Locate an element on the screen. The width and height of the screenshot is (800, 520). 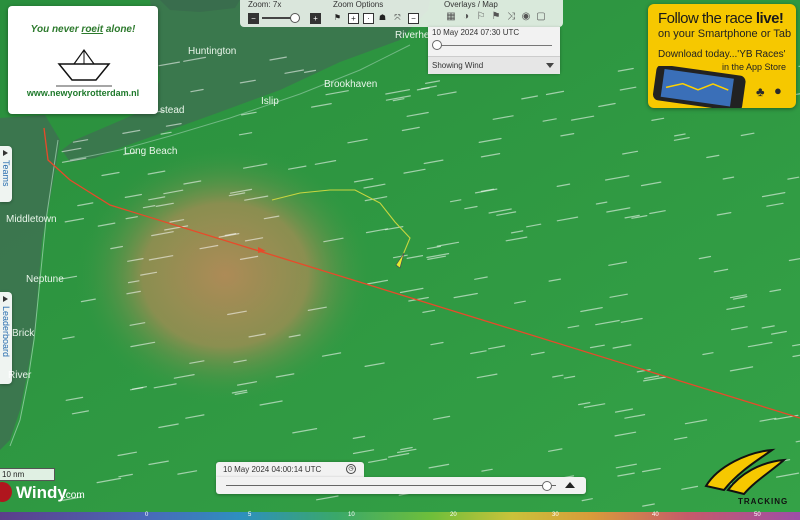
wind-speed-legend: 0 5 10 20 30 40 50 is located at coordinates (400, 516).